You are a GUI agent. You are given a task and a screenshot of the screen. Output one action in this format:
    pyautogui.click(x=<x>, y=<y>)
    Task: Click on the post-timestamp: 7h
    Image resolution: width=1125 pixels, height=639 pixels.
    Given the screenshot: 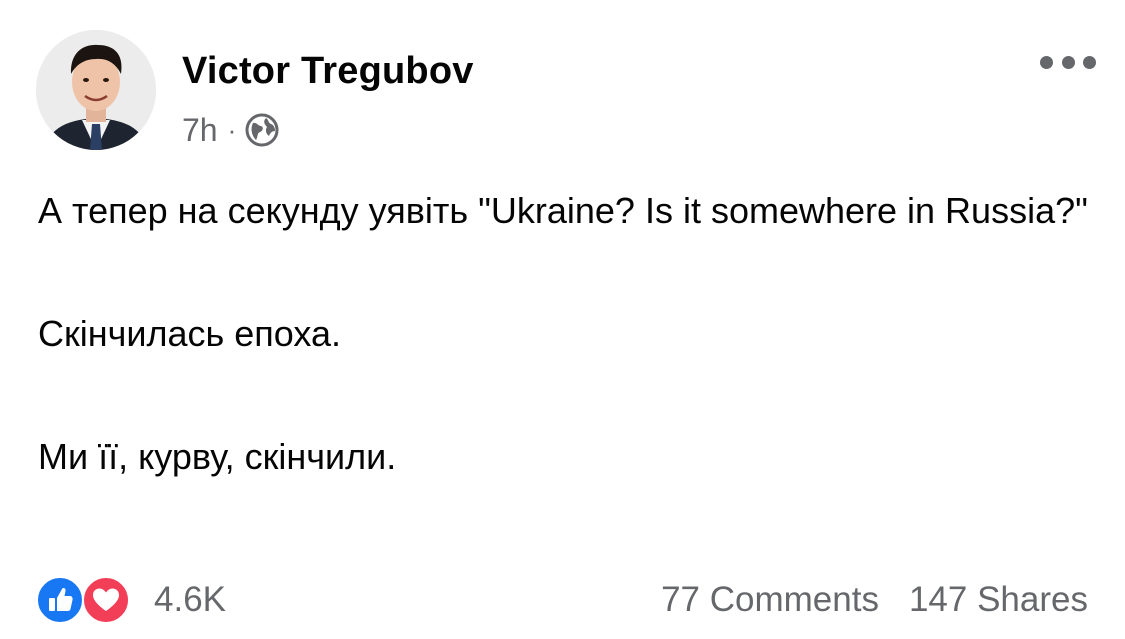 What is the action you would take?
    pyautogui.click(x=200, y=130)
    